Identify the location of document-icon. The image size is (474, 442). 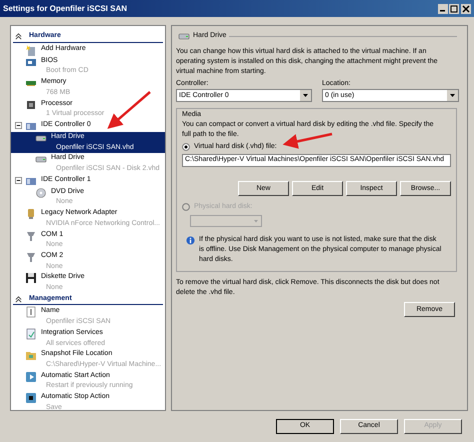
(31, 312).